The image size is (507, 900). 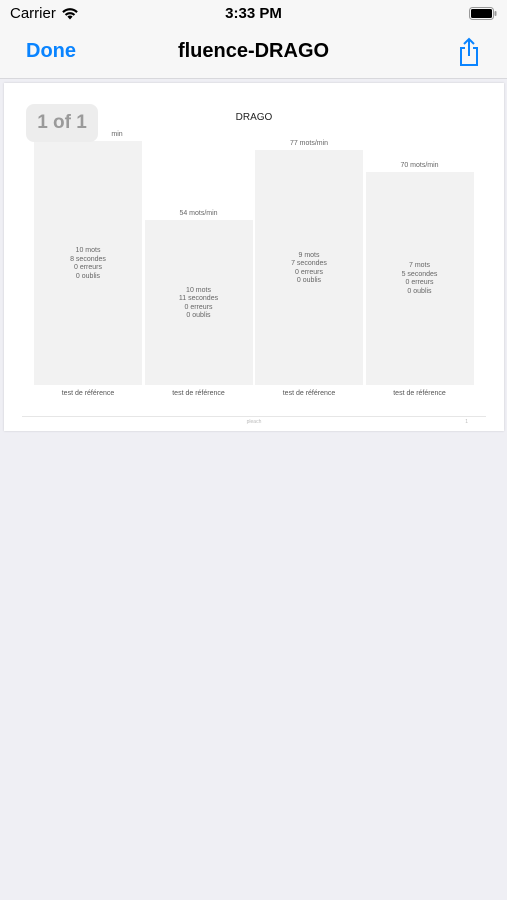 What do you see at coordinates (419, 165) in the screenshot?
I see `bar-value-label: 70 mots/min` at bounding box center [419, 165].